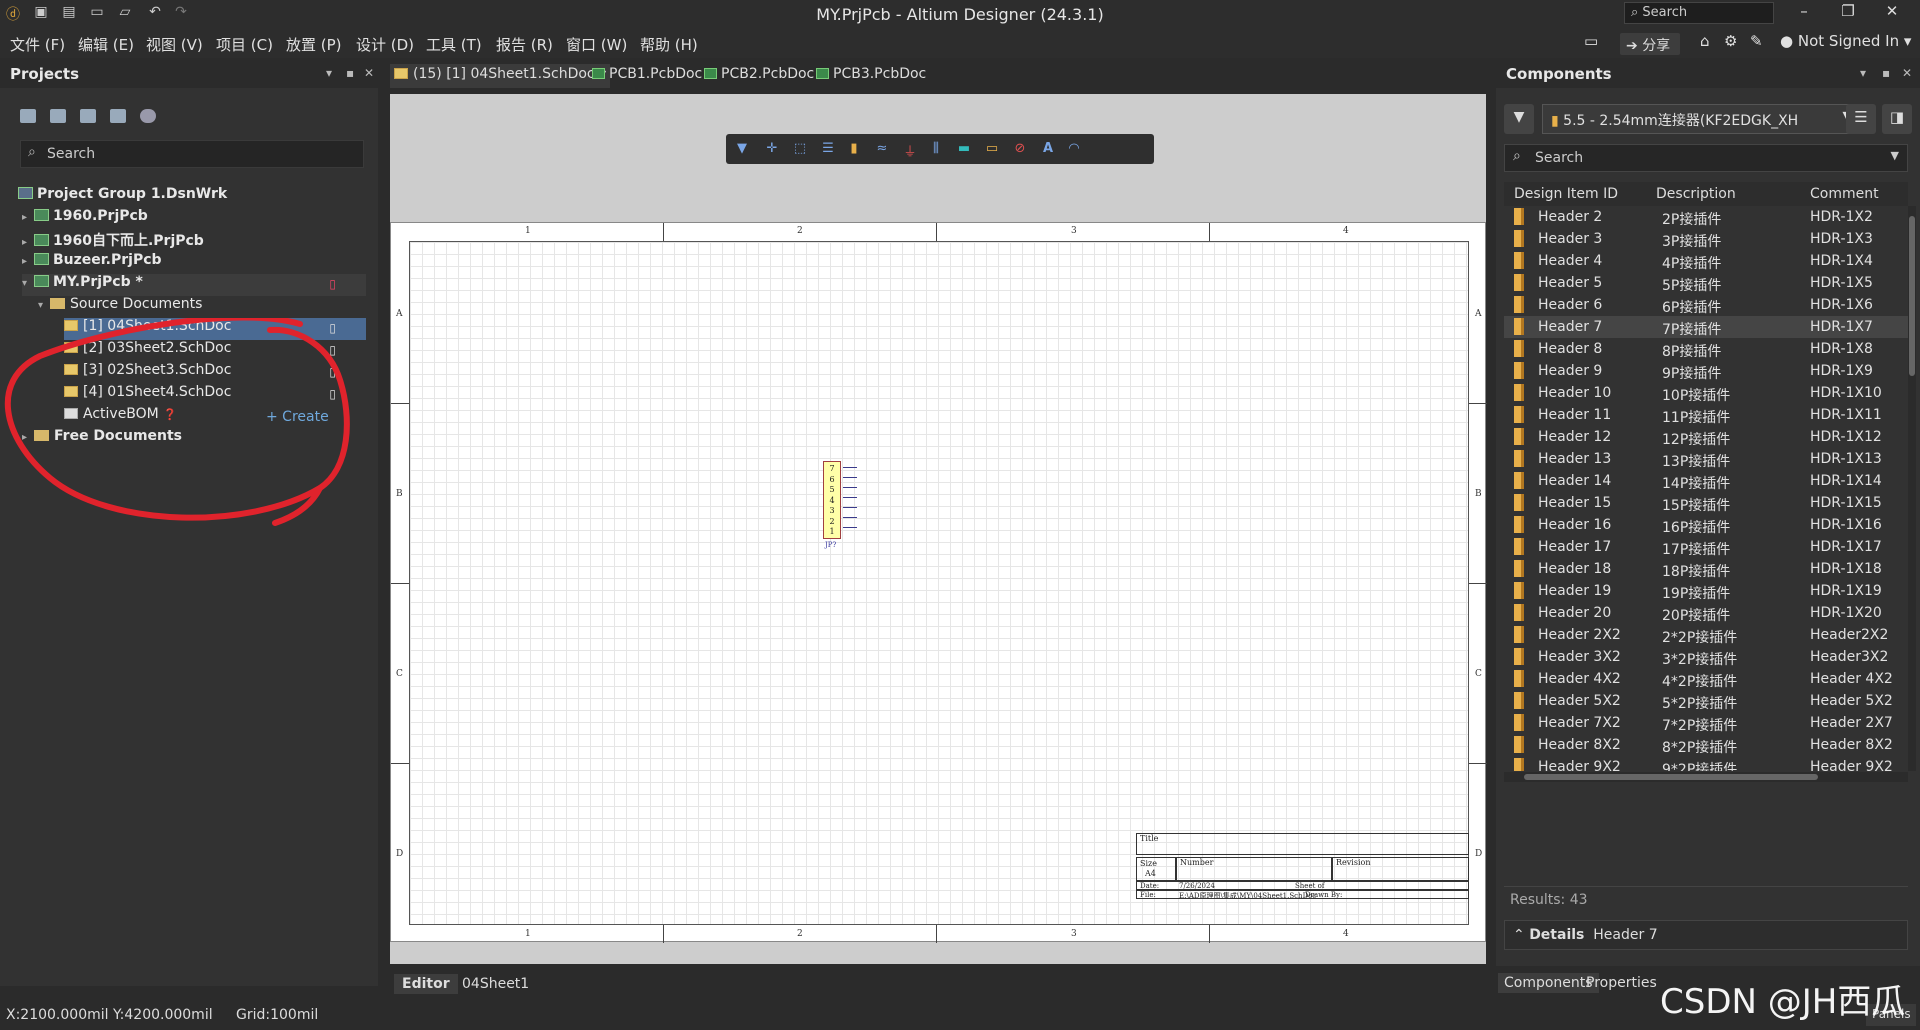 This screenshot has height=1030, width=1920. What do you see at coordinates (58, 116) in the screenshot?
I see `save-all-project-icon` at bounding box center [58, 116].